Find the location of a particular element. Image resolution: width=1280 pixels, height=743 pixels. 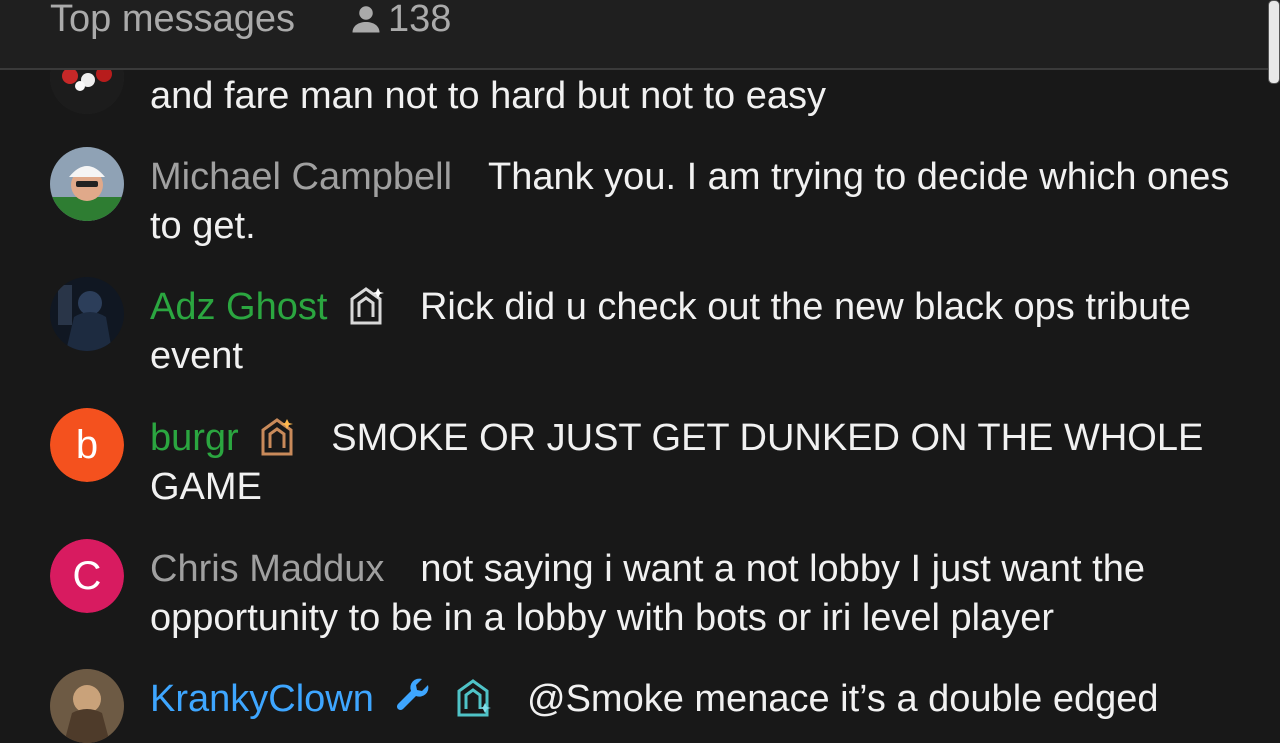

viewer-count-value: 138 is located at coordinates (420, 20).